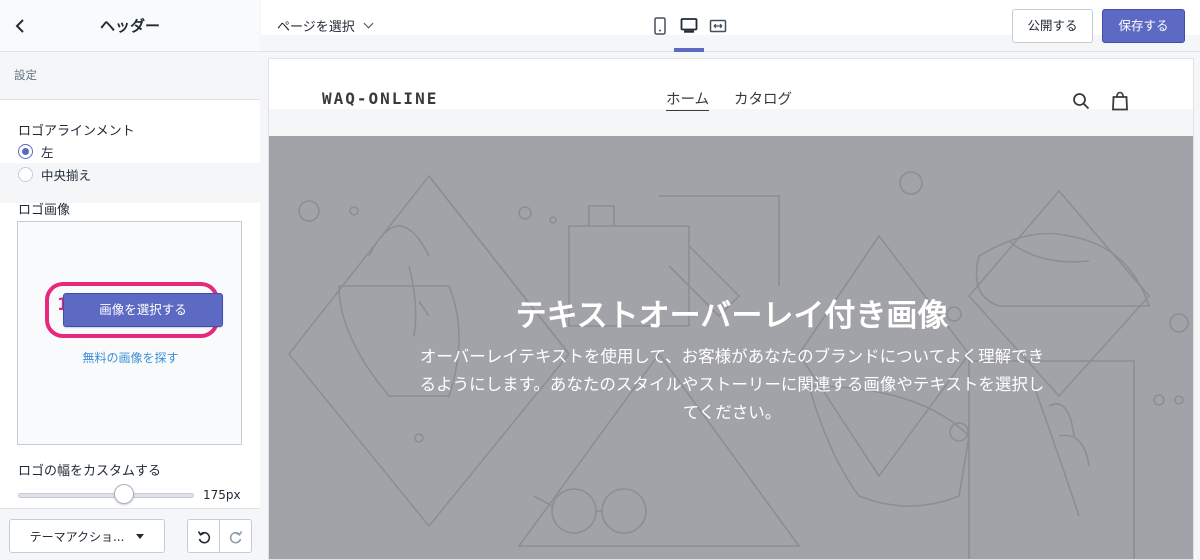 Image resolution: width=1200 pixels, height=560 pixels. What do you see at coordinates (316, 27) in the screenshot?
I see `page-select-label: ページを選択` at bounding box center [316, 27].